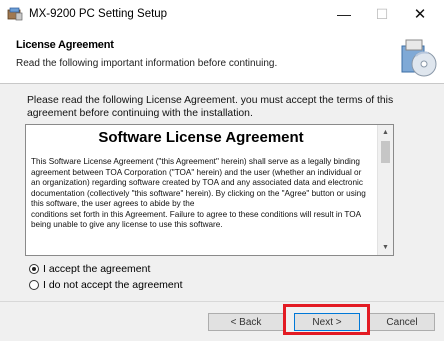 Image resolution: width=444 pixels, height=341 pixels. I want to click on footer-divider, so click(222, 301).